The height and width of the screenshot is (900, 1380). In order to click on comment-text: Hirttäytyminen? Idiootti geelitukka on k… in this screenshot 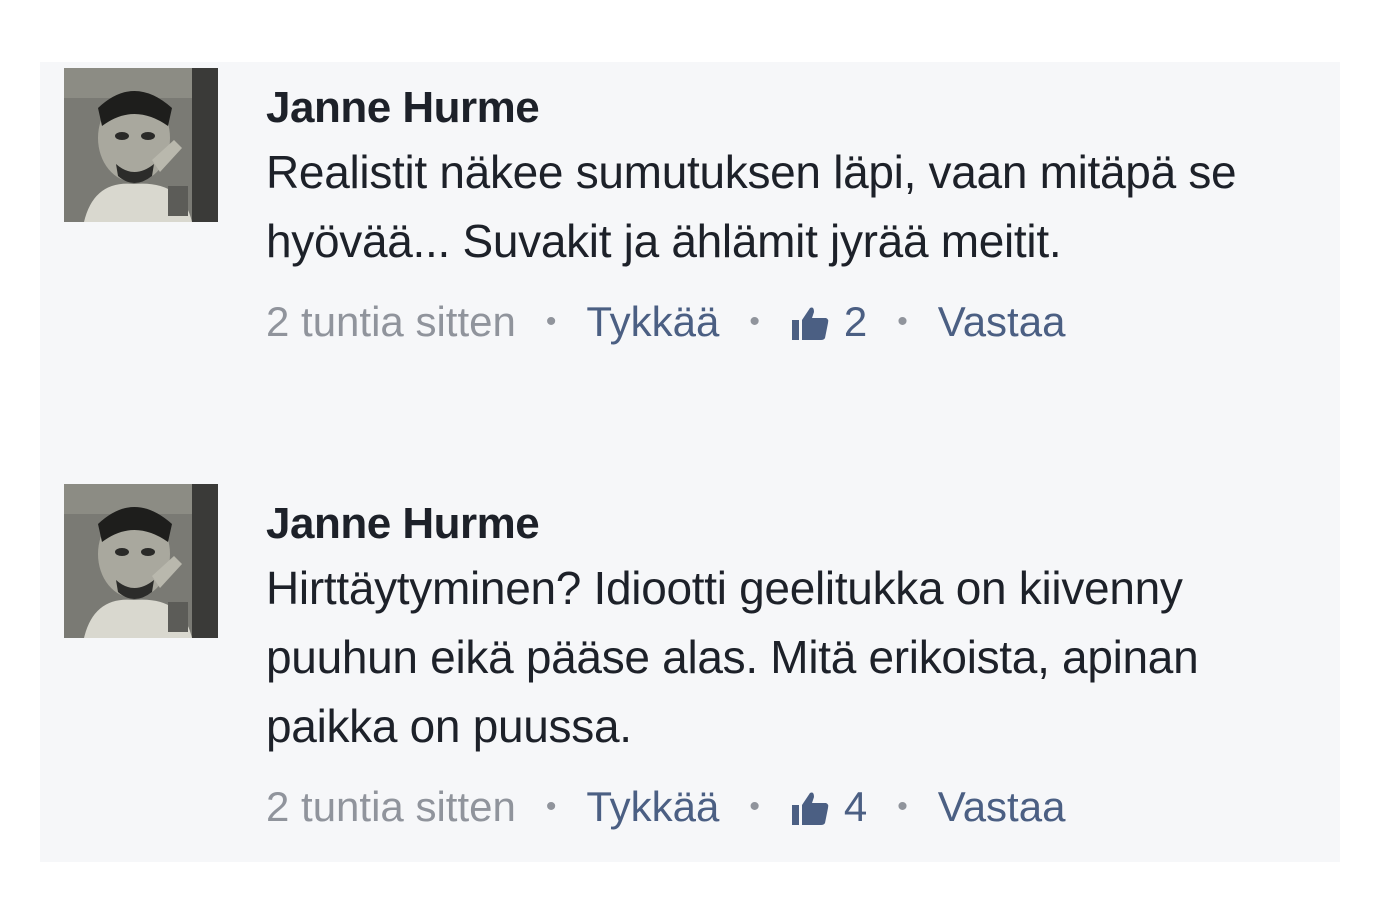, I will do `click(732, 657)`.